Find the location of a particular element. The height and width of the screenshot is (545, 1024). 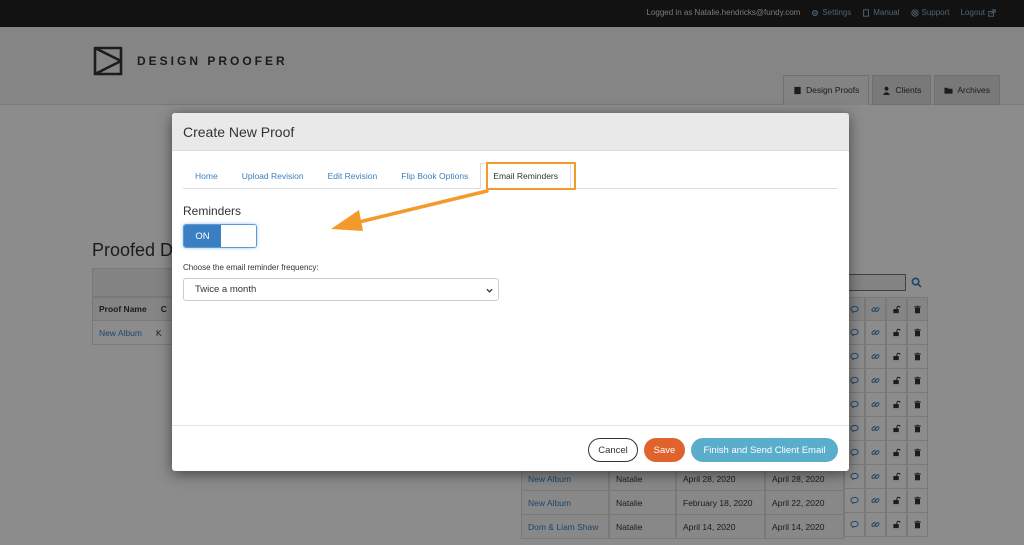

toggle-handle is located at coordinates (238, 236).